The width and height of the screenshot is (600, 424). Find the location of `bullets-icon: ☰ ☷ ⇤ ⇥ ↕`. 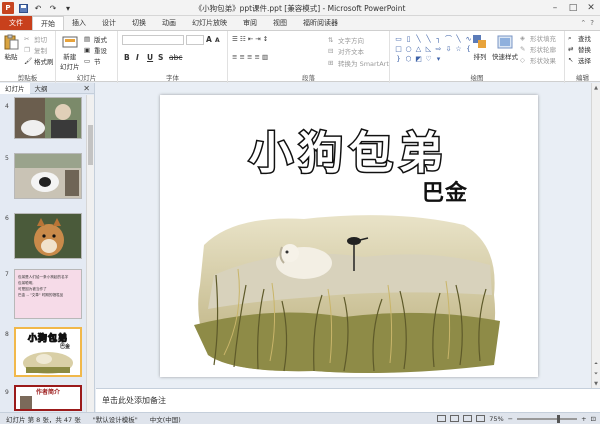

bullets-icon: ☰ ☷ ⇤ ⇥ ↕ is located at coordinates (250, 39).